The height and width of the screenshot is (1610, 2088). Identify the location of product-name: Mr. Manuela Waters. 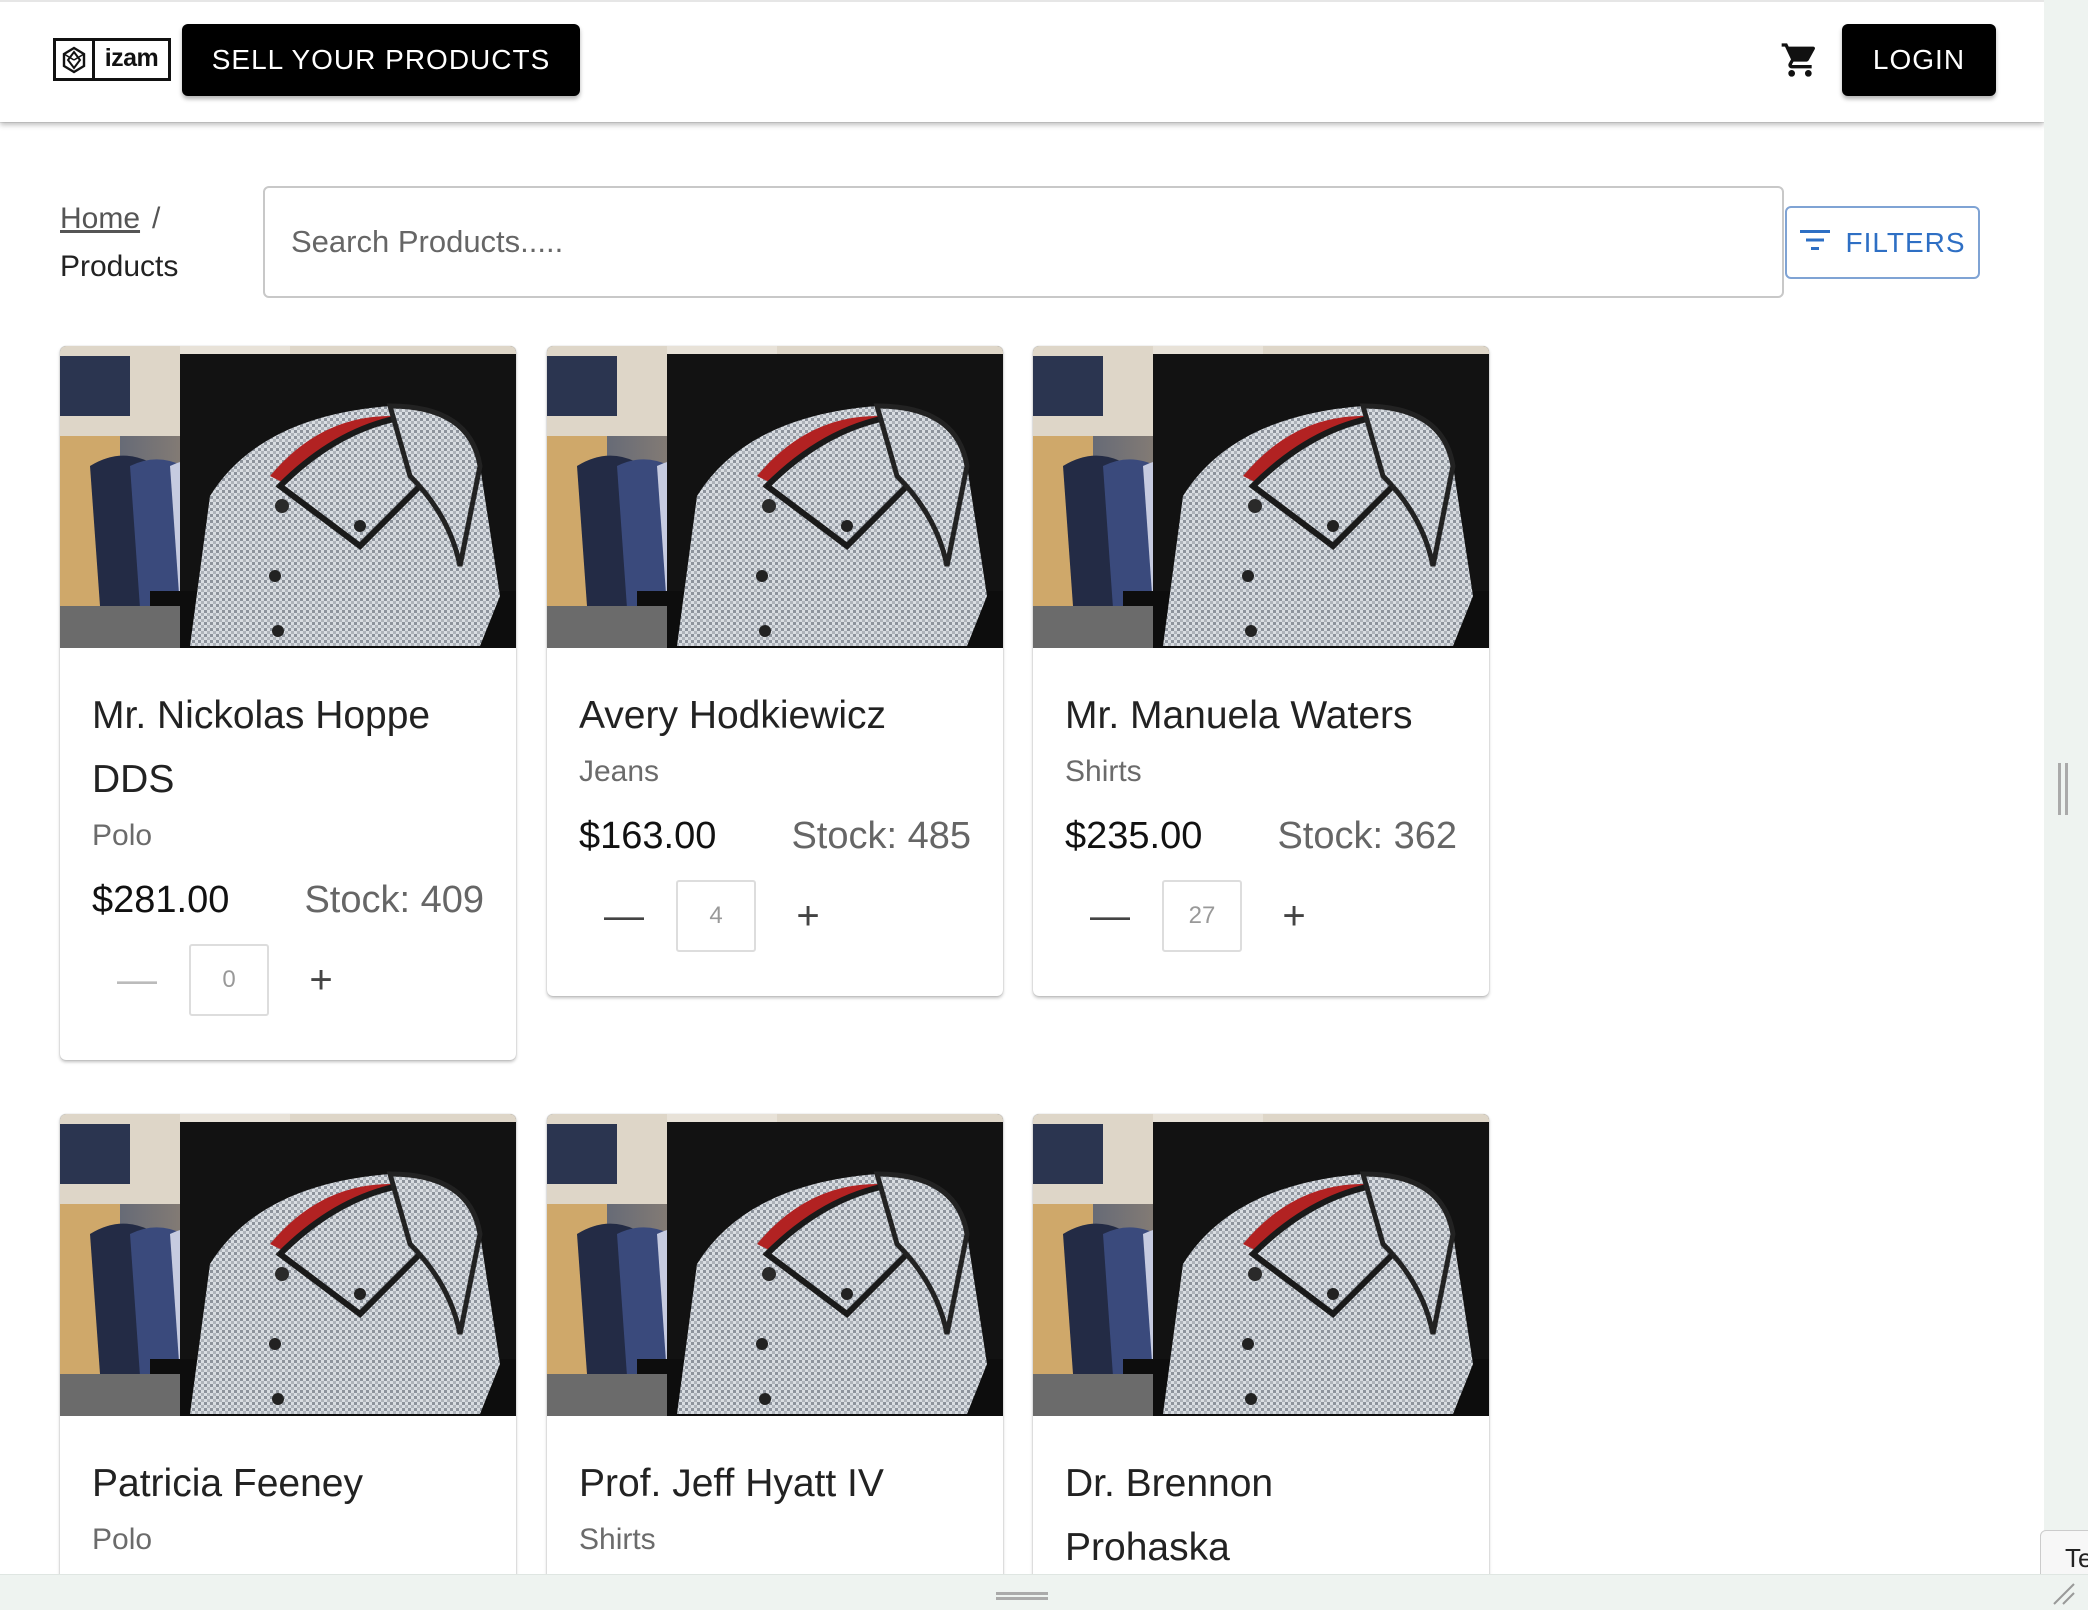
(1239, 715).